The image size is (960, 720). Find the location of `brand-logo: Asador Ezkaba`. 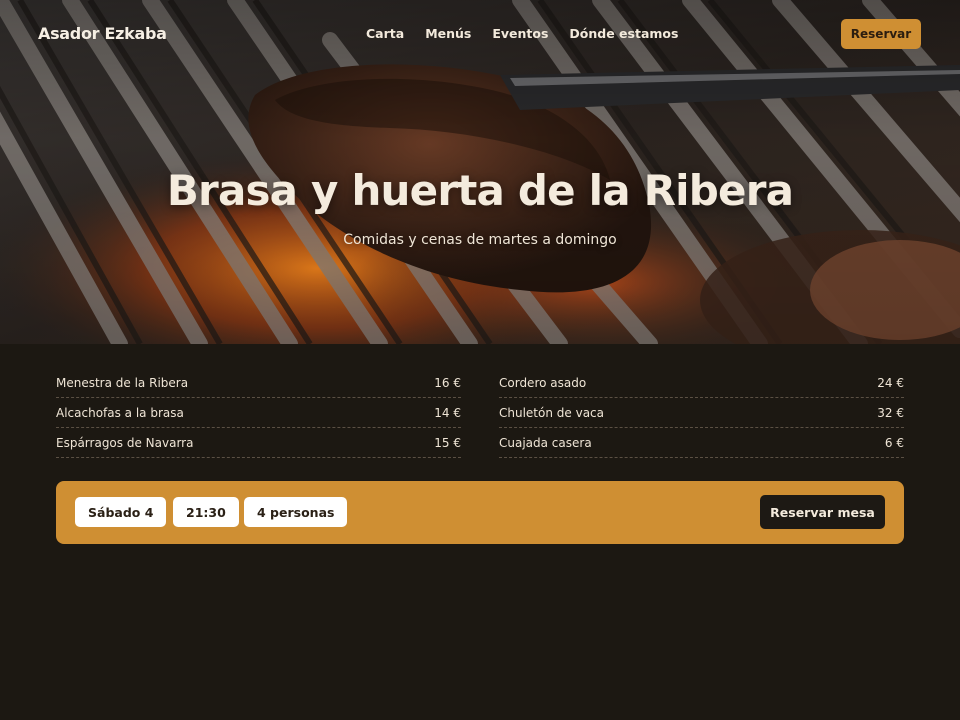

brand-logo: Asador Ezkaba is located at coordinates (102, 33).